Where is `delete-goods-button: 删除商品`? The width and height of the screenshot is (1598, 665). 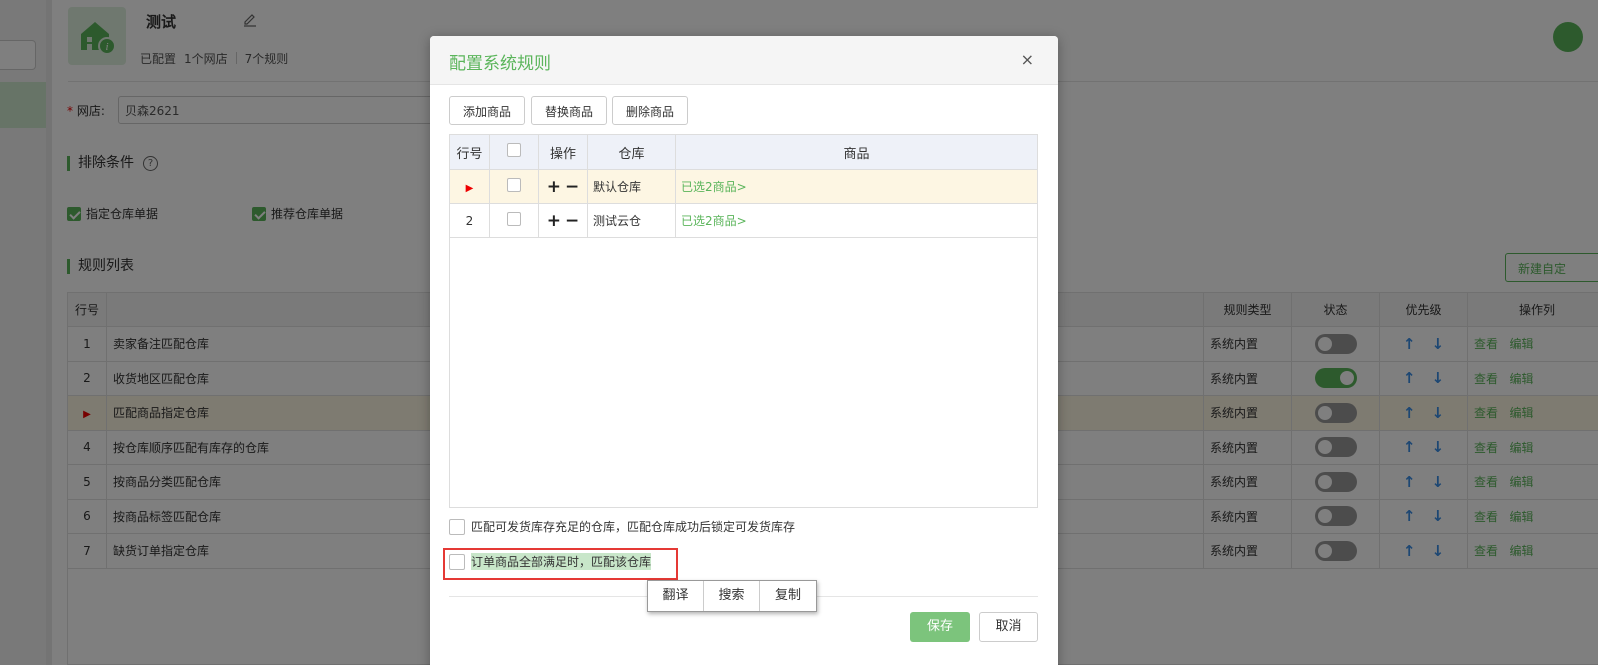 delete-goods-button: 删除商品 is located at coordinates (650, 110).